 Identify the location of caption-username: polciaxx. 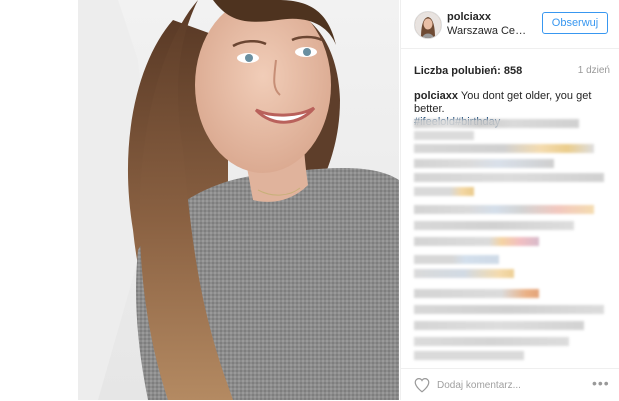
(436, 96).